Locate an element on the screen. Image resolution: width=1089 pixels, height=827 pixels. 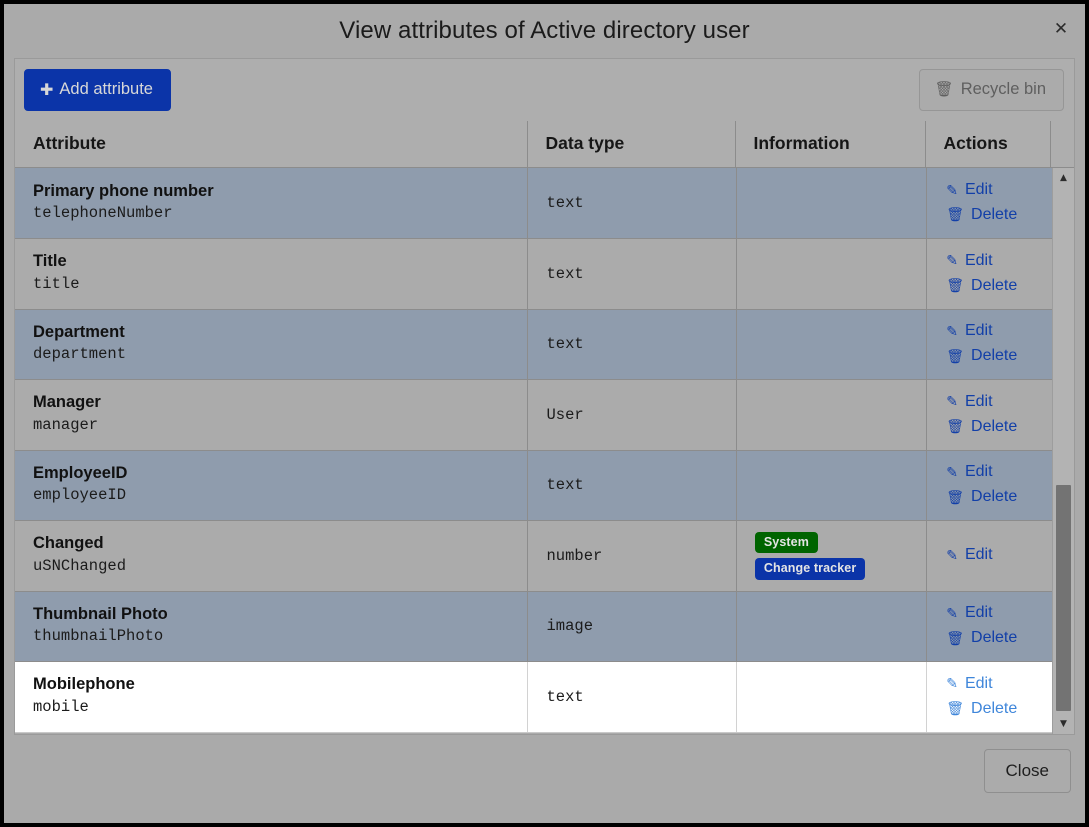
attribute-display-name: EmployeeID is located at coordinates (80, 472).